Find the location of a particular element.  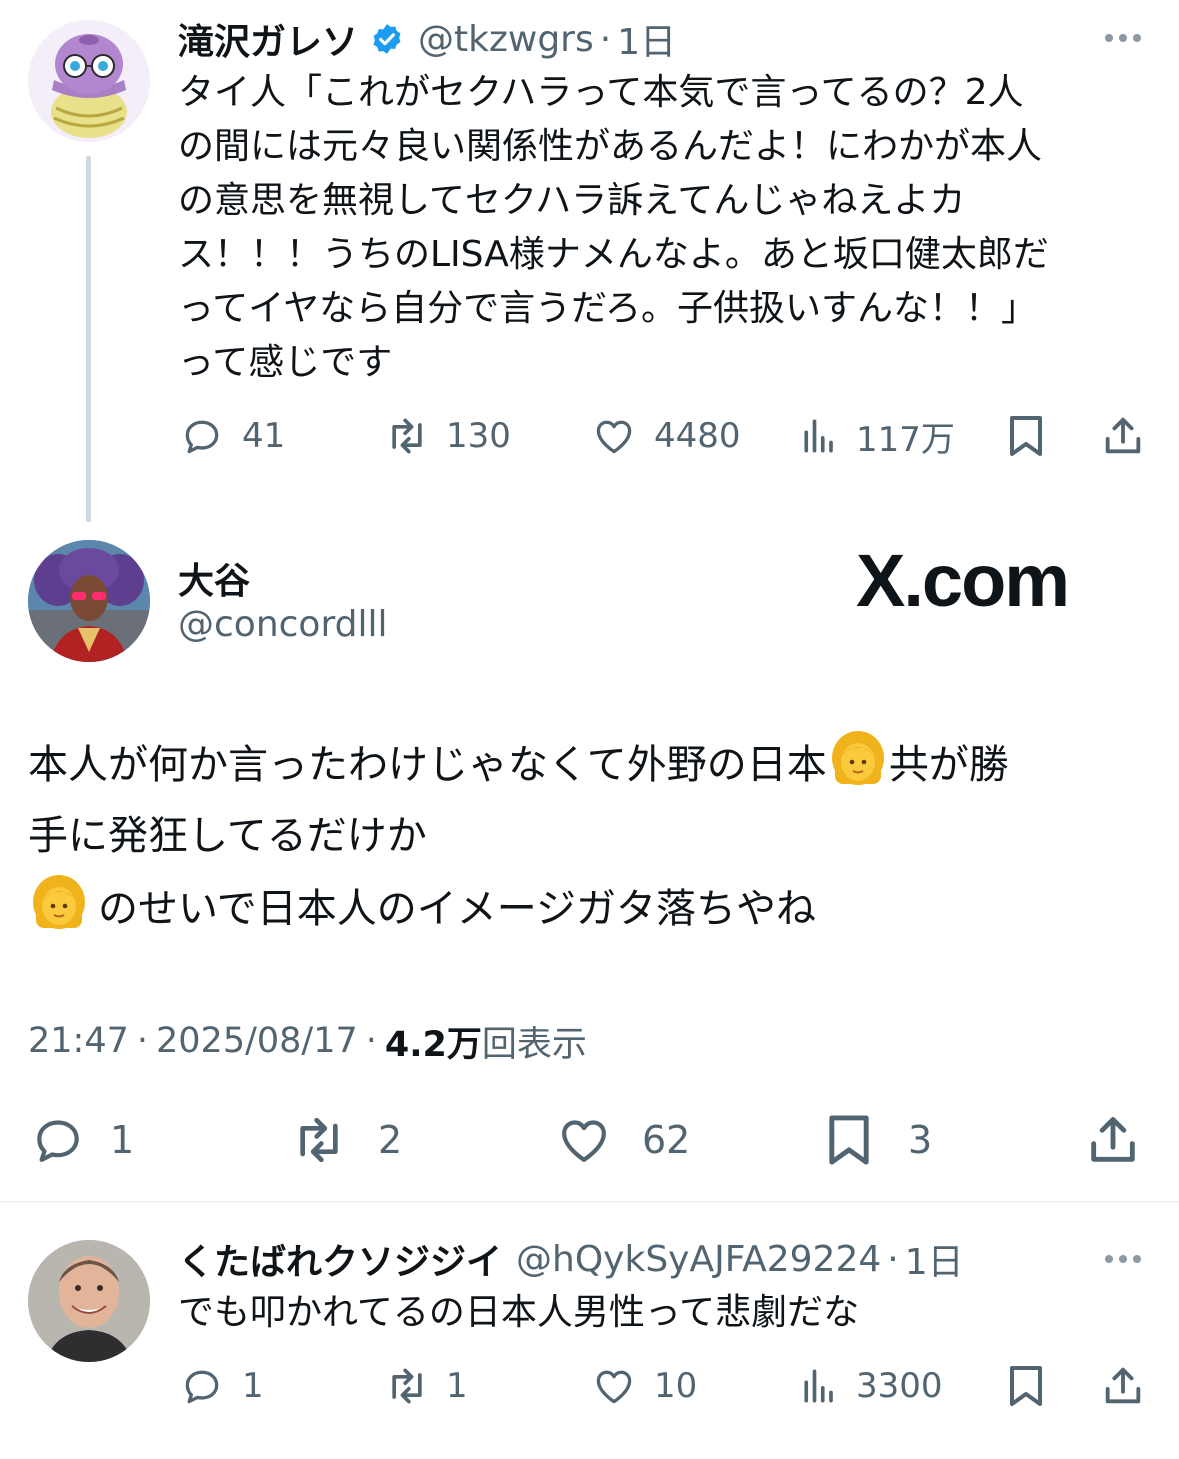

repost-count: 2 is located at coordinates (390, 1140).